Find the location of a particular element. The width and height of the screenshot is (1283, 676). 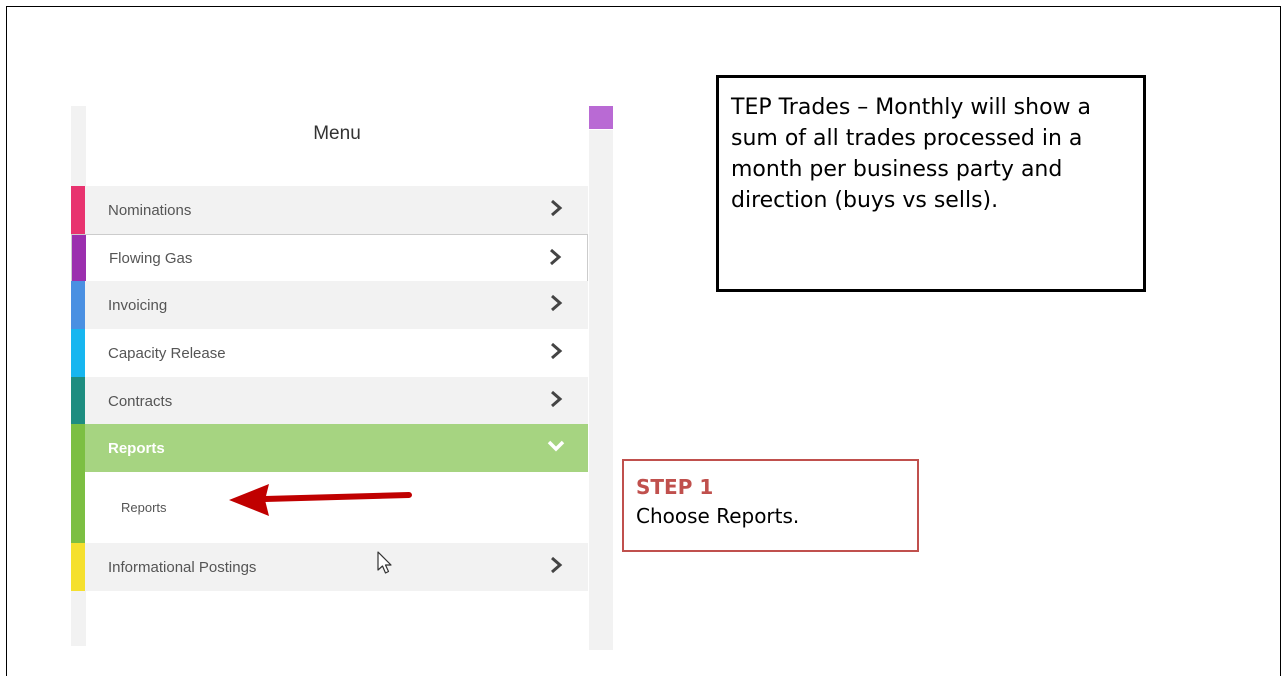

step-callout: STEP 1 Choose Reports. is located at coordinates (770, 505).